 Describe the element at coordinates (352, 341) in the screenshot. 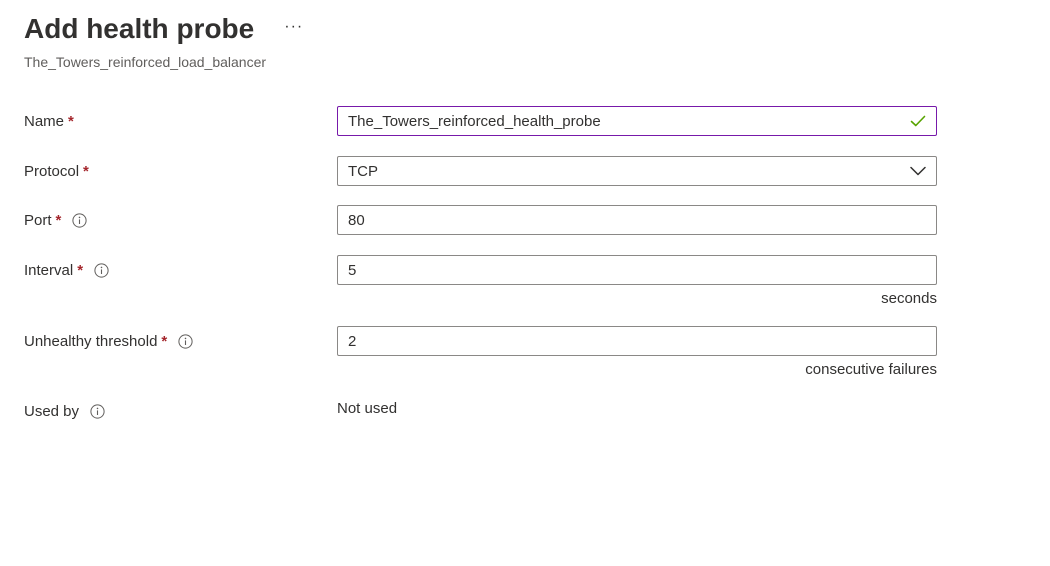

I see `unhealthy-threshold-input-value: 2` at that location.